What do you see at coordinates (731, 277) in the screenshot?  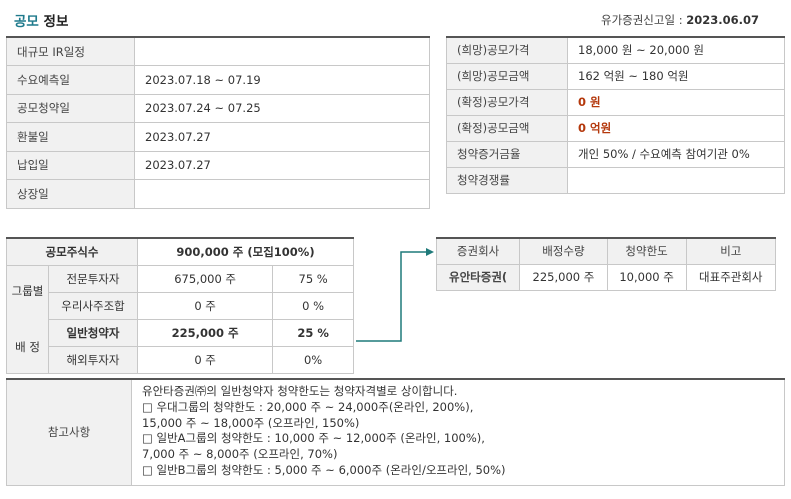 I see `broker-note: 대표주관회사` at bounding box center [731, 277].